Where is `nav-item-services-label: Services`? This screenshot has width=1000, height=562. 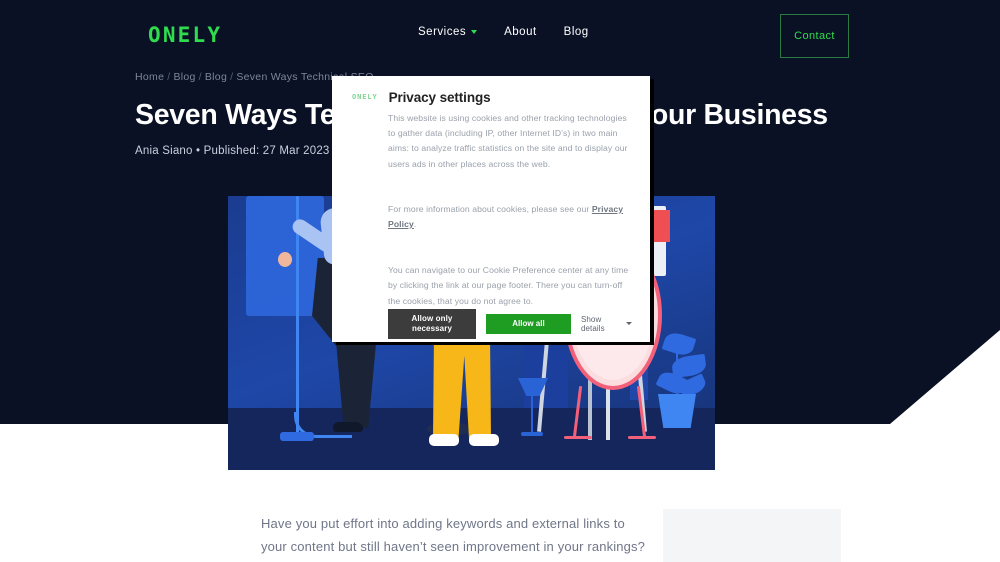
nav-item-services-label: Services is located at coordinates (442, 32).